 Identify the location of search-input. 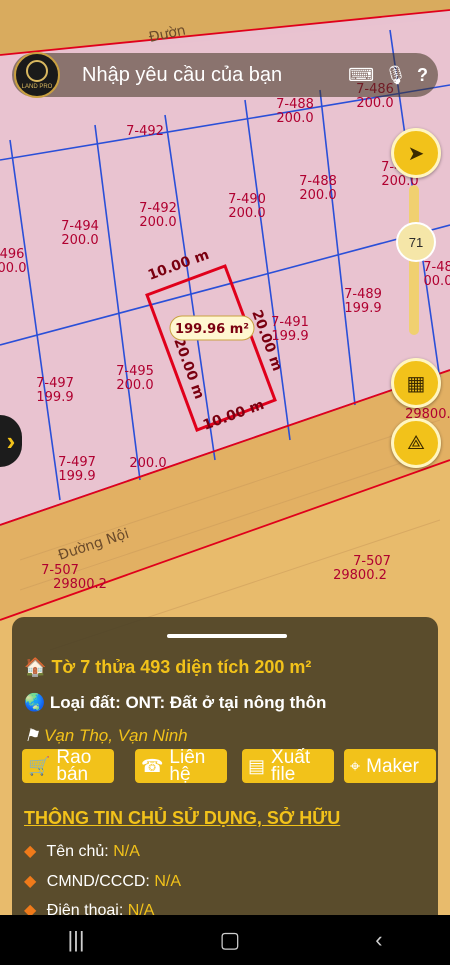
(214, 75).